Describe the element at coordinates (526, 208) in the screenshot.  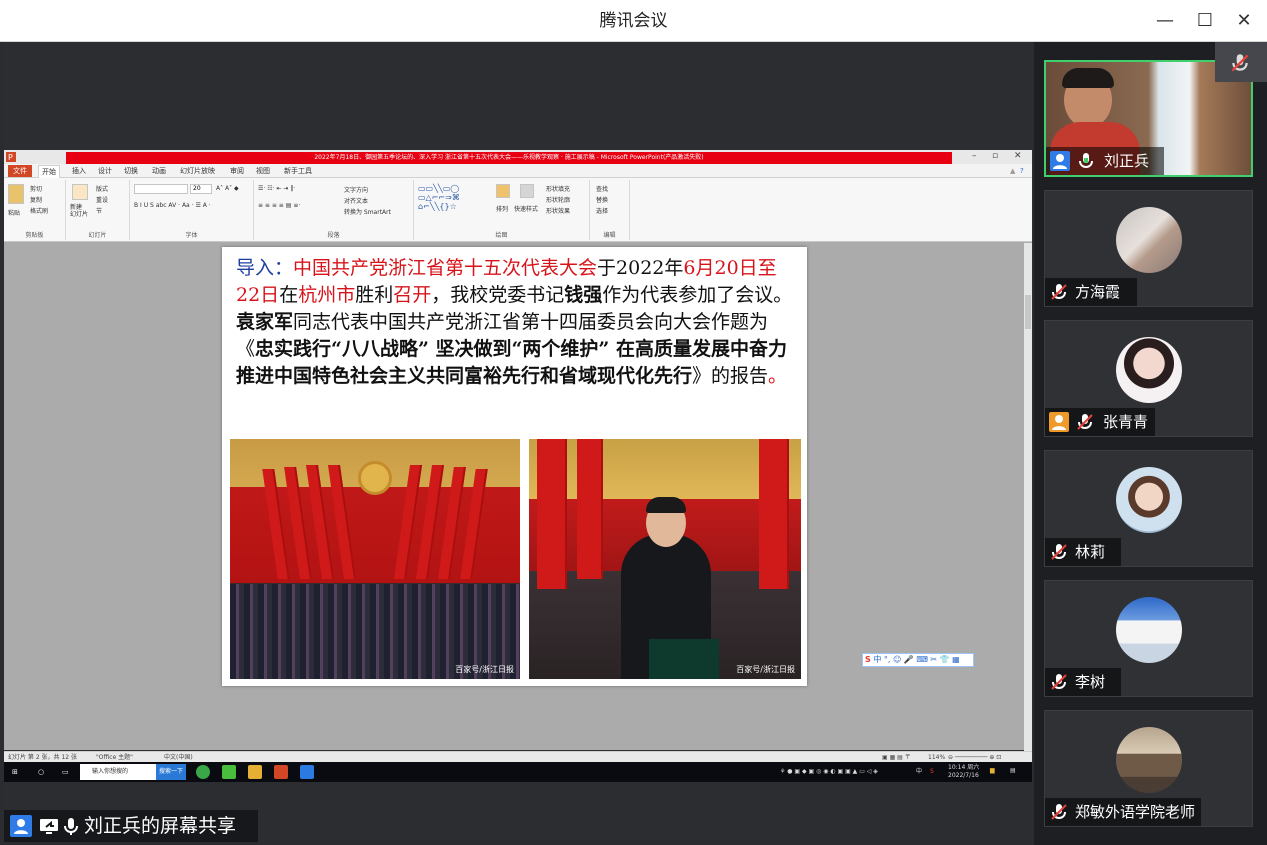
I see `quick-styles-button: 快速样式` at that location.